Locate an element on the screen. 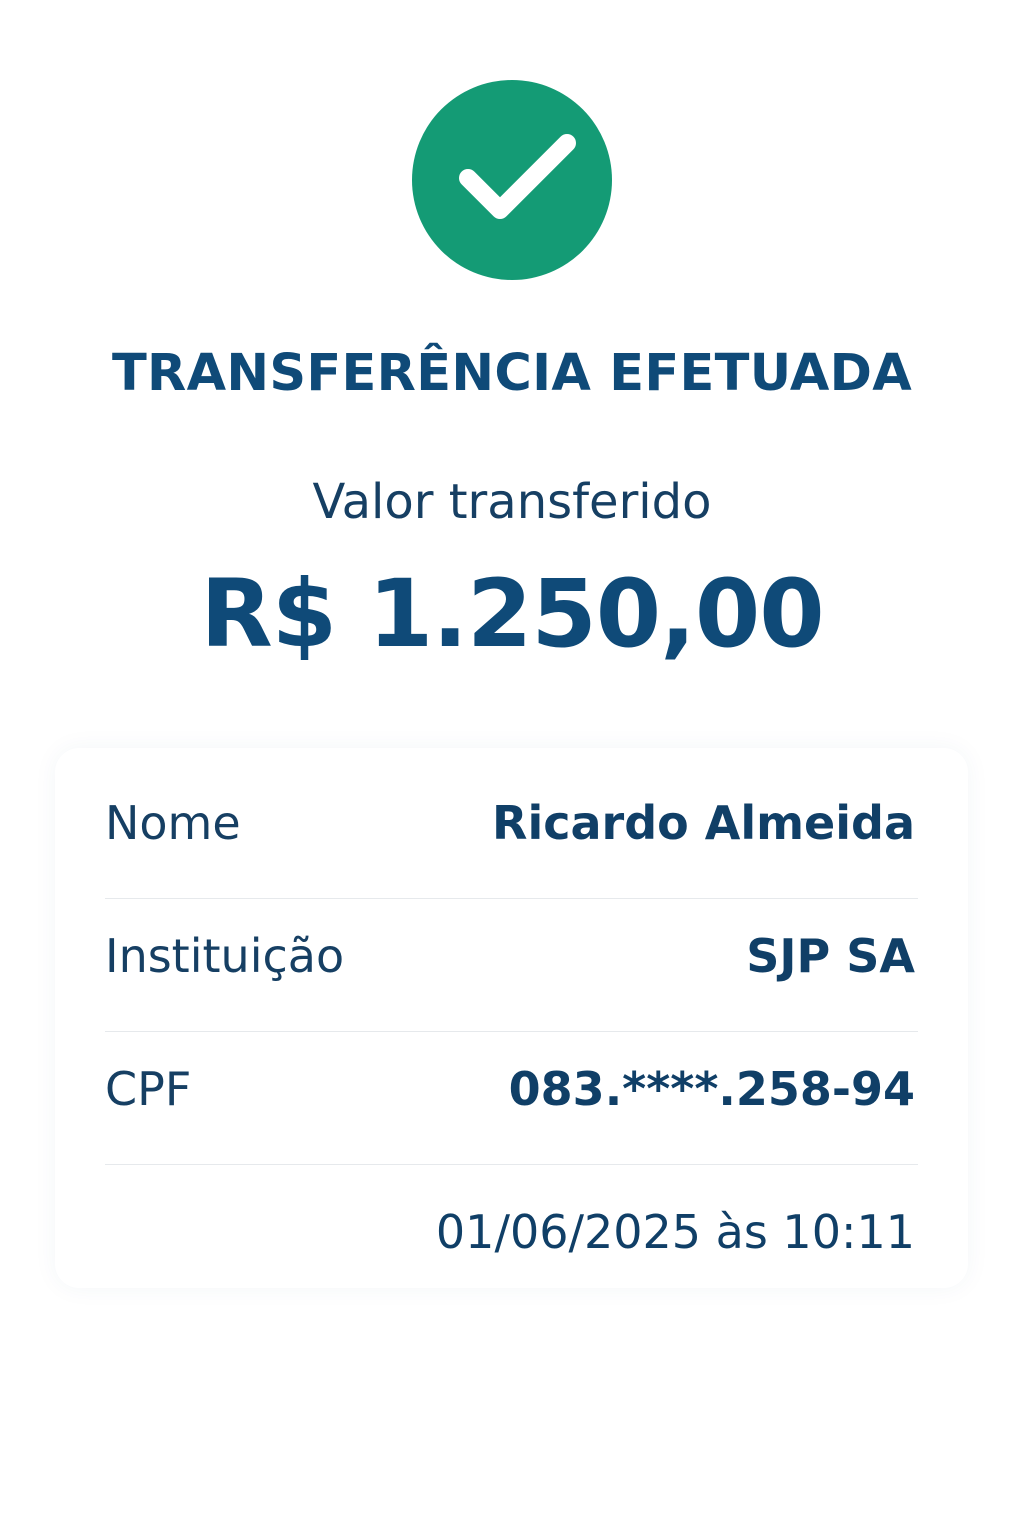 The height and width of the screenshot is (1536, 1024). cpf-value: 083.****.258-94 is located at coordinates (711, 1089).